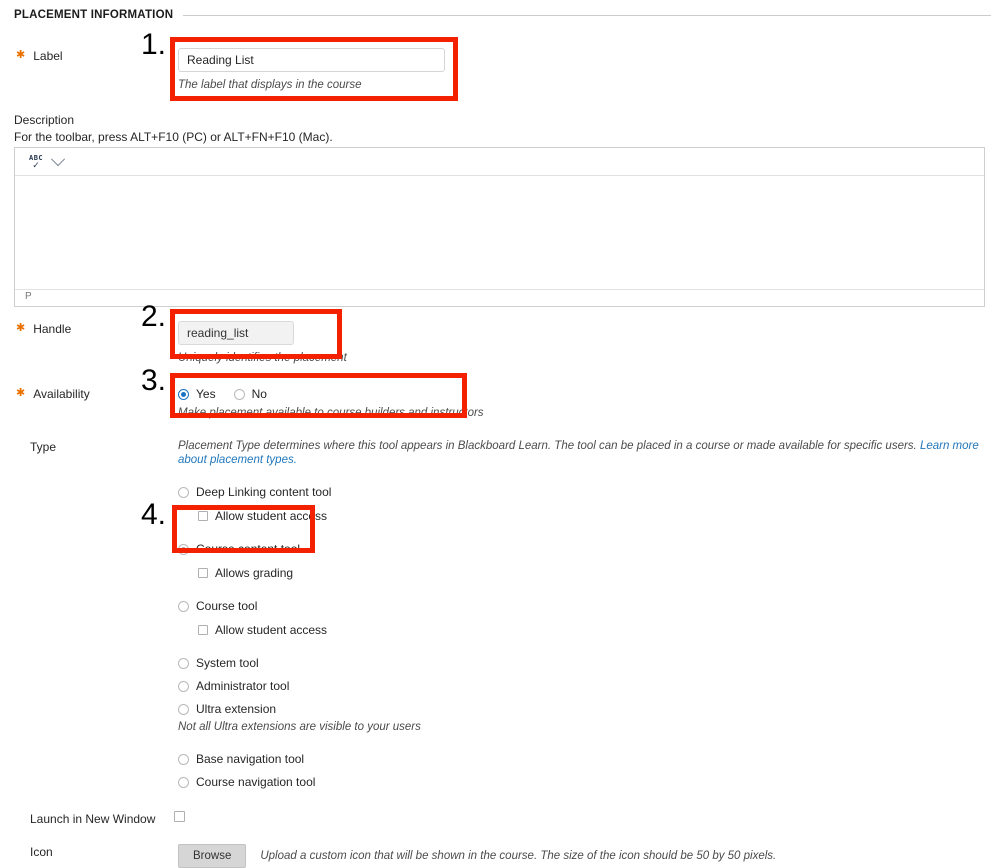  I want to click on type-ultra-extension-label: Ultra extension, so click(236, 709).